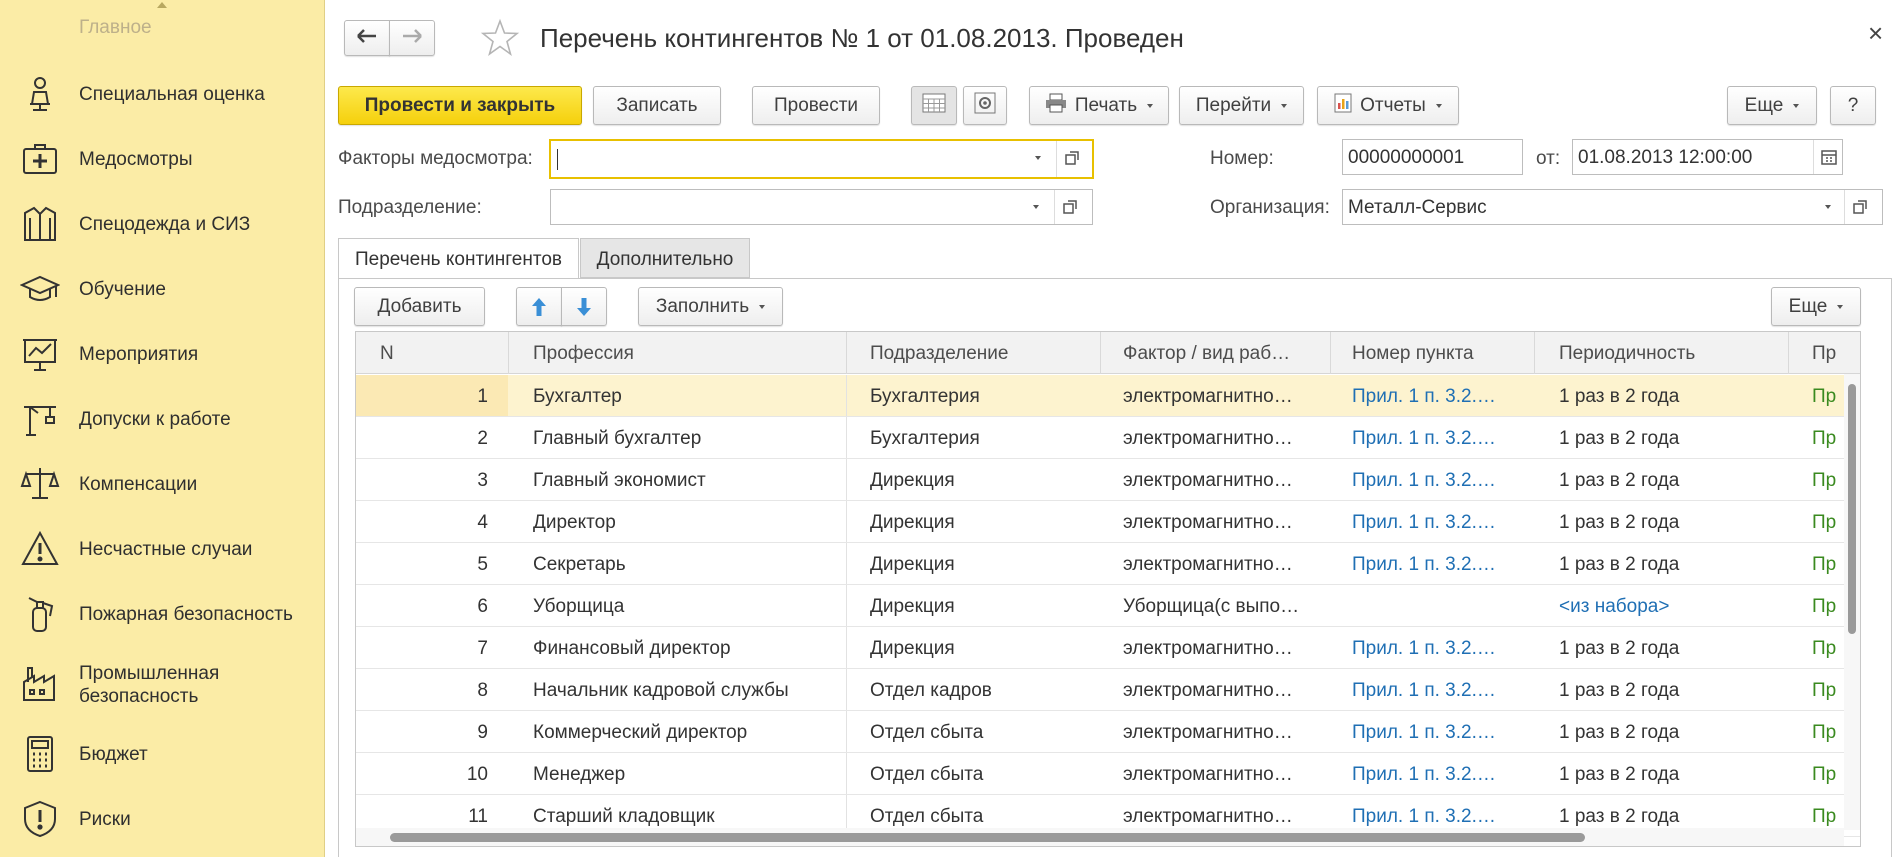 The image size is (1904, 857). Describe the element at coordinates (162, 5) in the screenshot. I see `scroll-up-arrow-icon` at that location.